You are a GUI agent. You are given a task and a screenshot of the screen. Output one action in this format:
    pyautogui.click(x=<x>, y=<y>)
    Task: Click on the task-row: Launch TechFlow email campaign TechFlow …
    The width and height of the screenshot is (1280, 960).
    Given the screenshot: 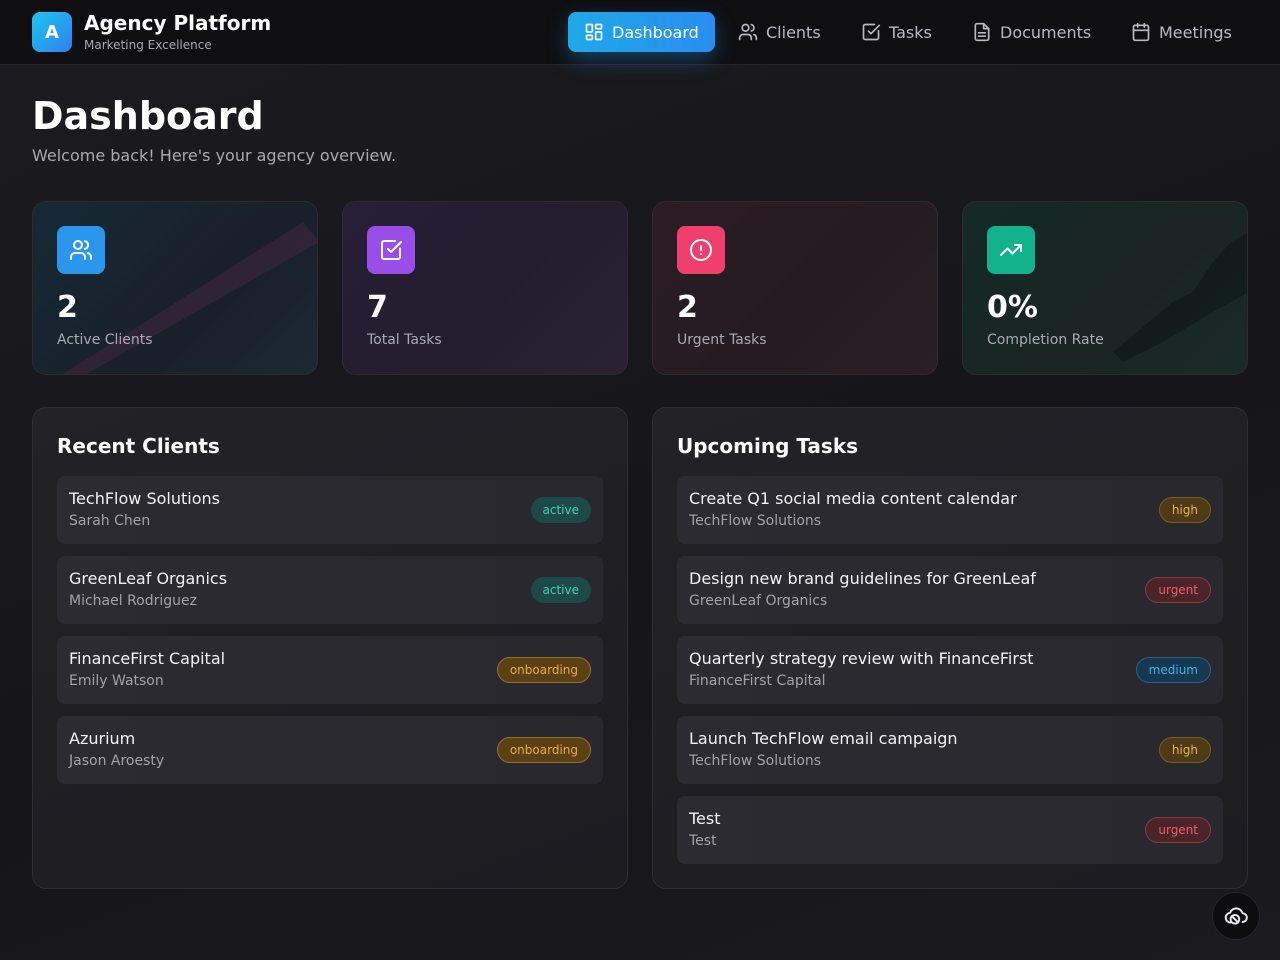 What is the action you would take?
    pyautogui.click(x=950, y=750)
    